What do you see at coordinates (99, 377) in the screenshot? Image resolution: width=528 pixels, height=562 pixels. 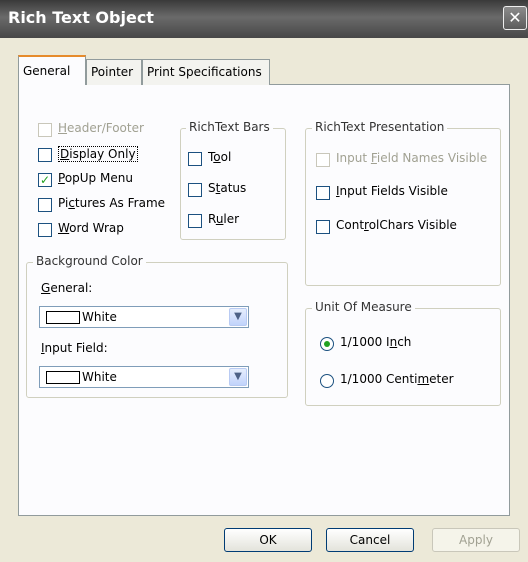 I see `input-field-color-value: White` at bounding box center [99, 377].